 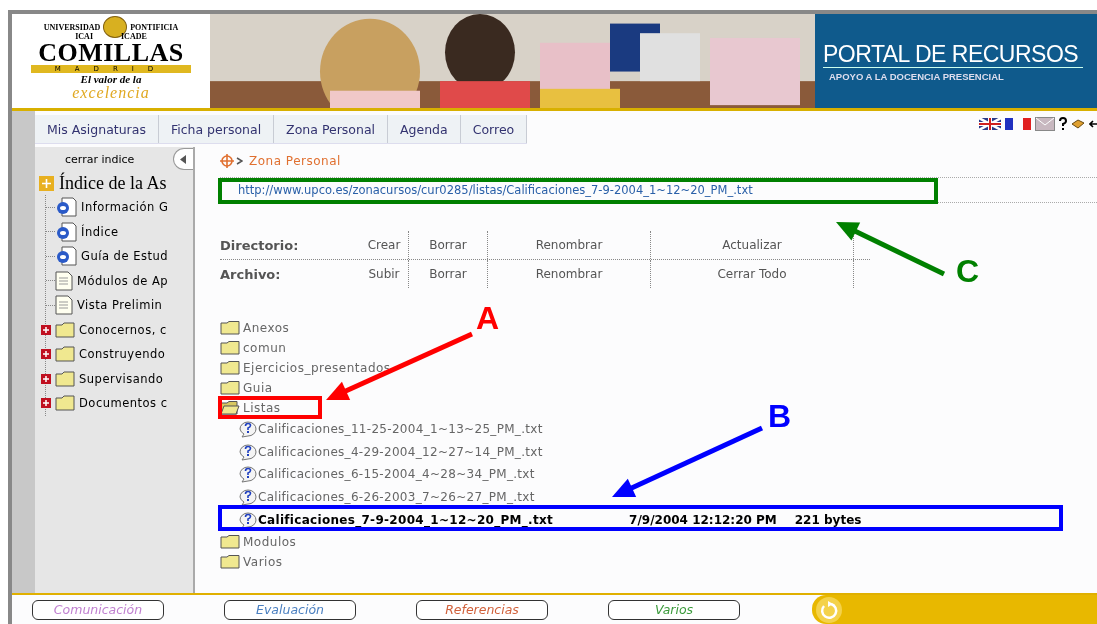 What do you see at coordinates (260, 245) in the screenshot?
I see `action-group-label: Directorio:` at bounding box center [260, 245].